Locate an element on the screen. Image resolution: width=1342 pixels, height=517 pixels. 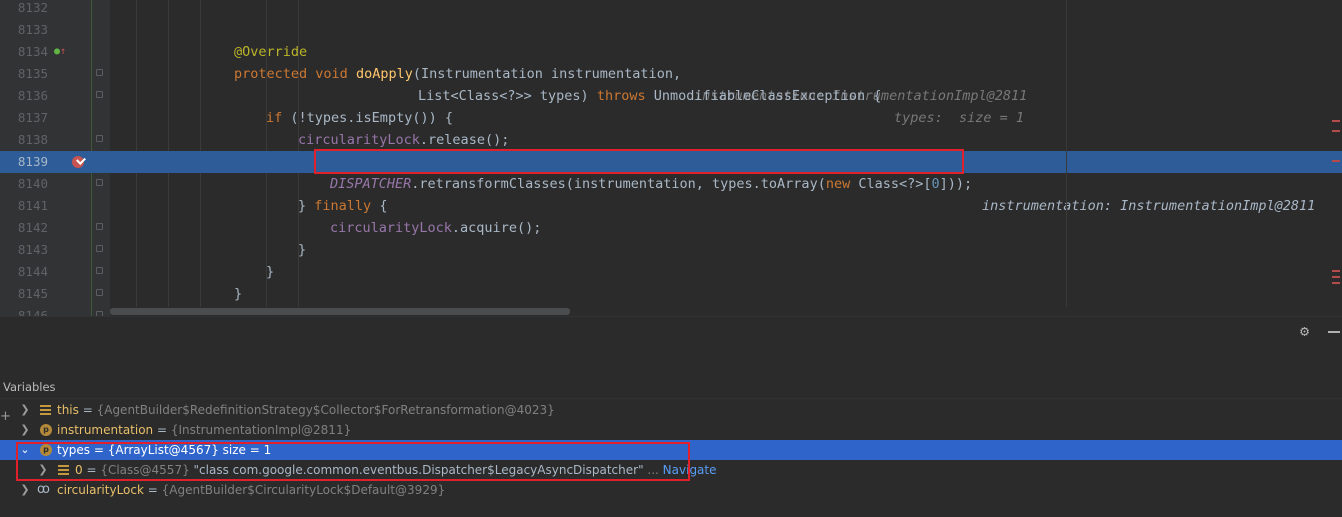
gutter-line: 8141 is located at coordinates (55, 206).